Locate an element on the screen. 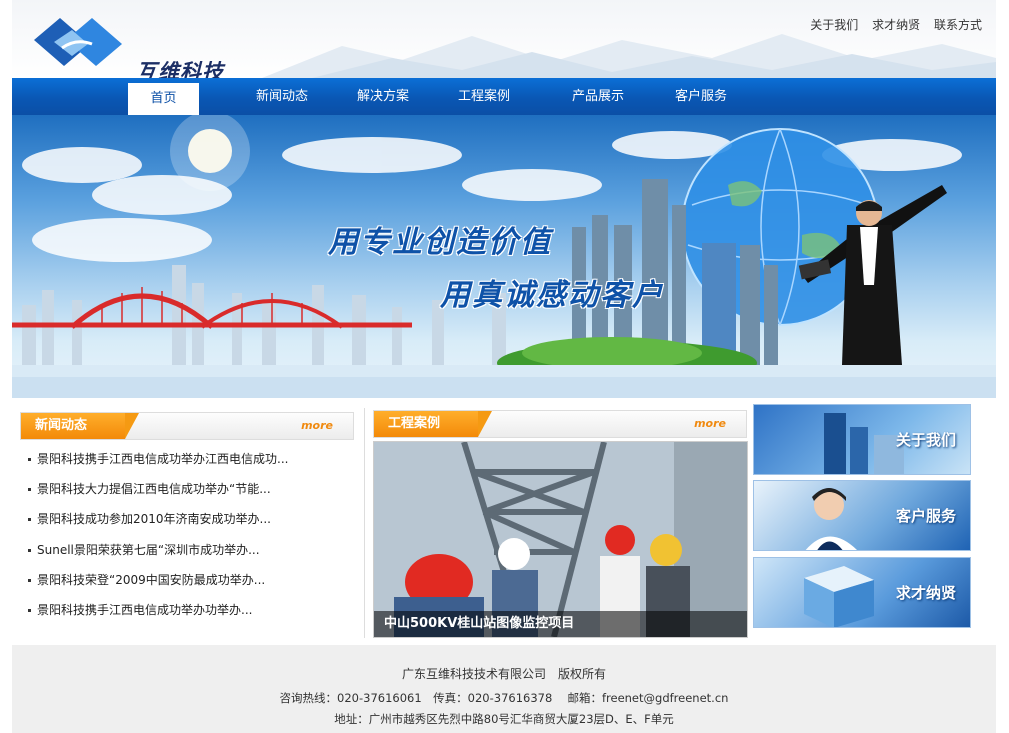  column-divider is located at coordinates (364, 523).